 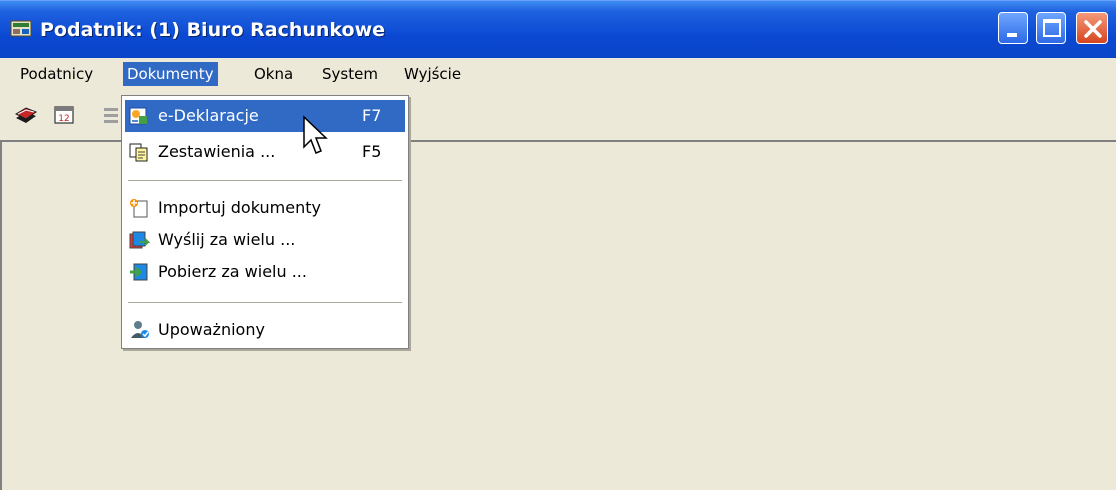 I want to click on dropdown-item-e-deklaracje: e-Deklaracje F7, so click(x=265, y=116).